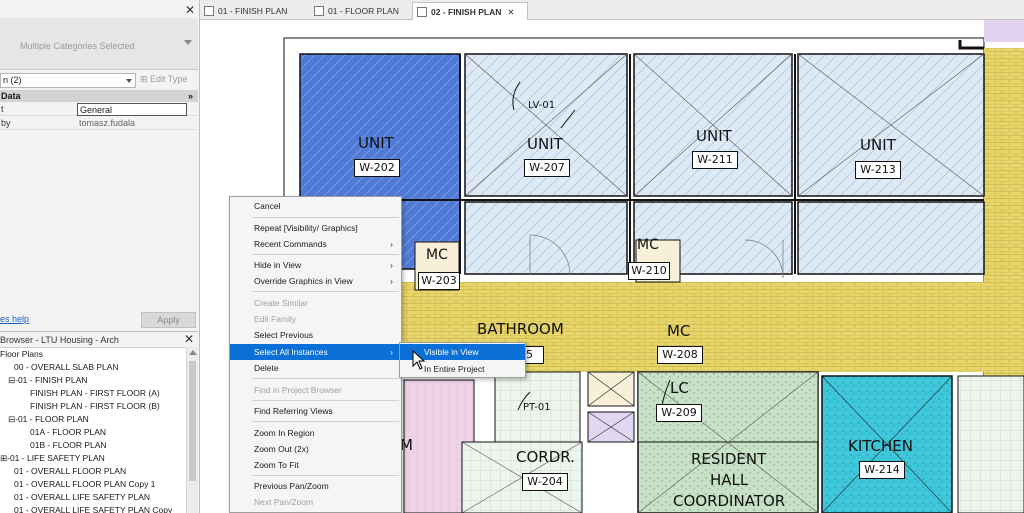 This screenshot has width=1024, height=513. Describe the element at coordinates (129, 81) in the screenshot. I see `chevron-down-icon` at that location.